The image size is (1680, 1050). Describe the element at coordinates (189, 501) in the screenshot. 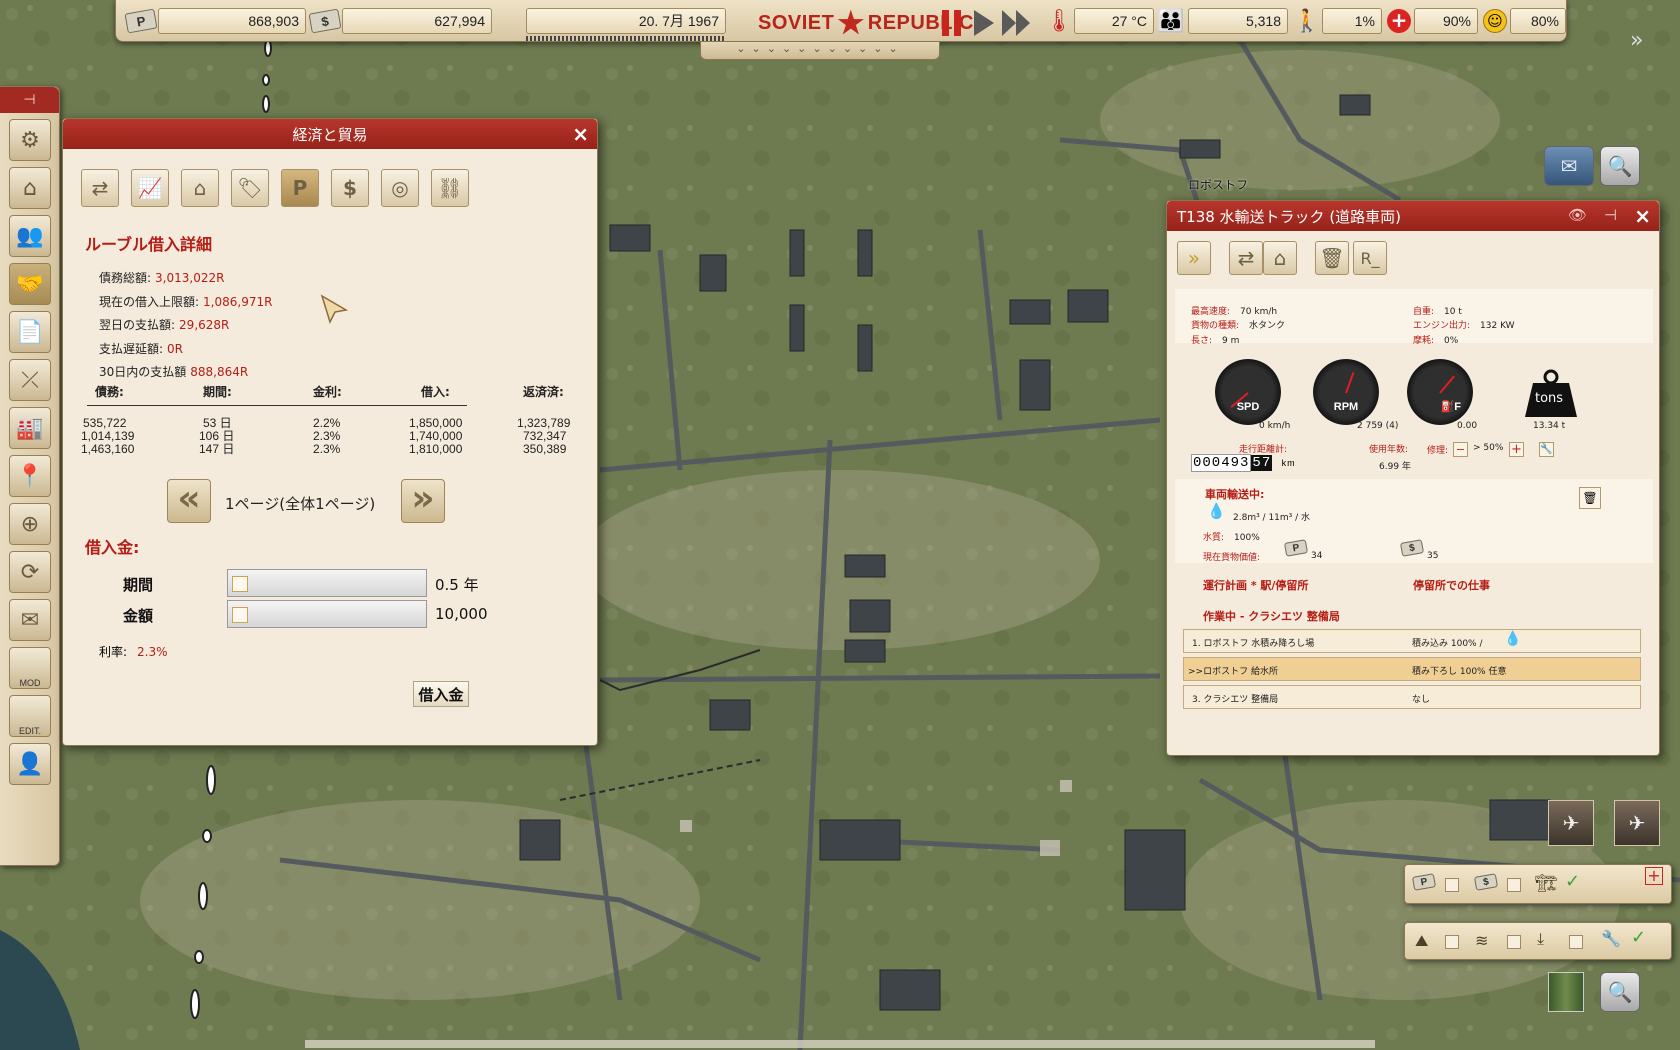

I see `prev-page-button: «` at that location.